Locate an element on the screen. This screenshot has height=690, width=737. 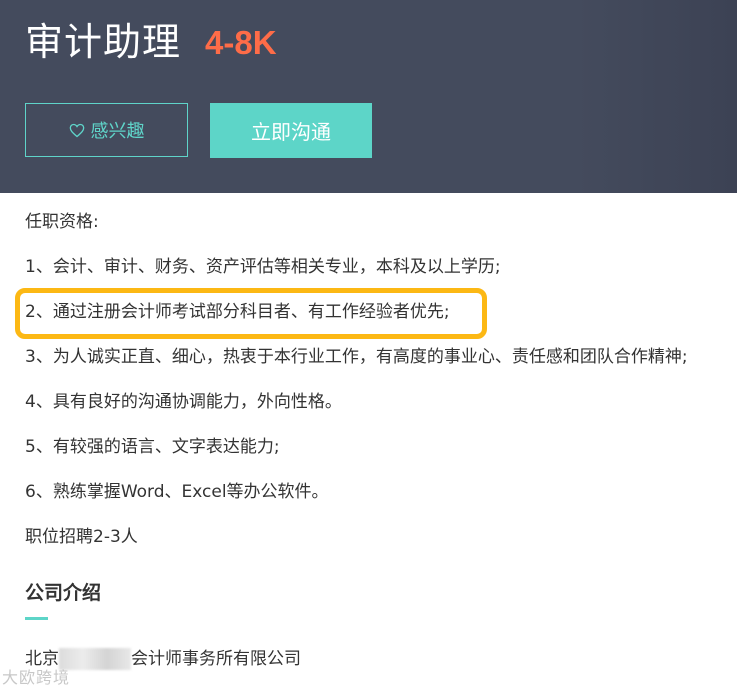
headcount-note: 职位招聘2-3人 is located at coordinates (81, 537).